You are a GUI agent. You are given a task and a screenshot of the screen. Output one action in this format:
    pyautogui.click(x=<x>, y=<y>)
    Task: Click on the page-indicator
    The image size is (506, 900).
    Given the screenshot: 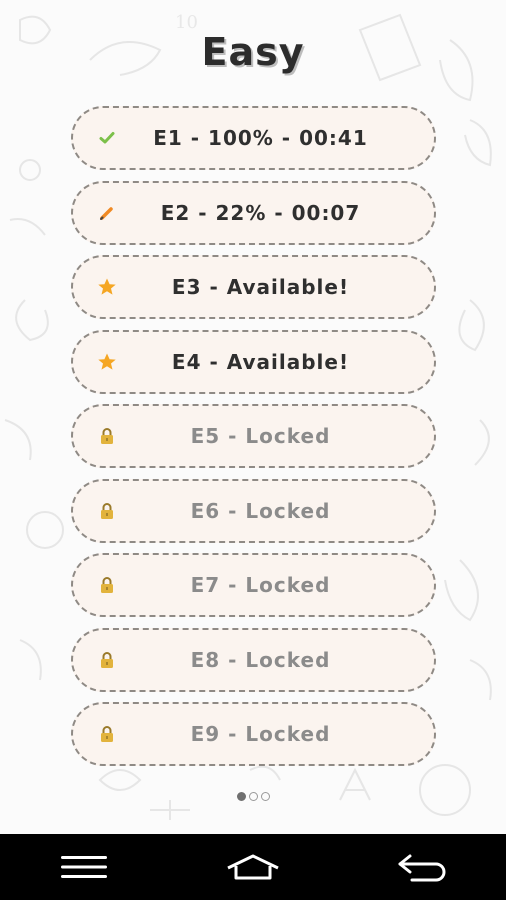 What is the action you would take?
    pyautogui.click(x=253, y=796)
    